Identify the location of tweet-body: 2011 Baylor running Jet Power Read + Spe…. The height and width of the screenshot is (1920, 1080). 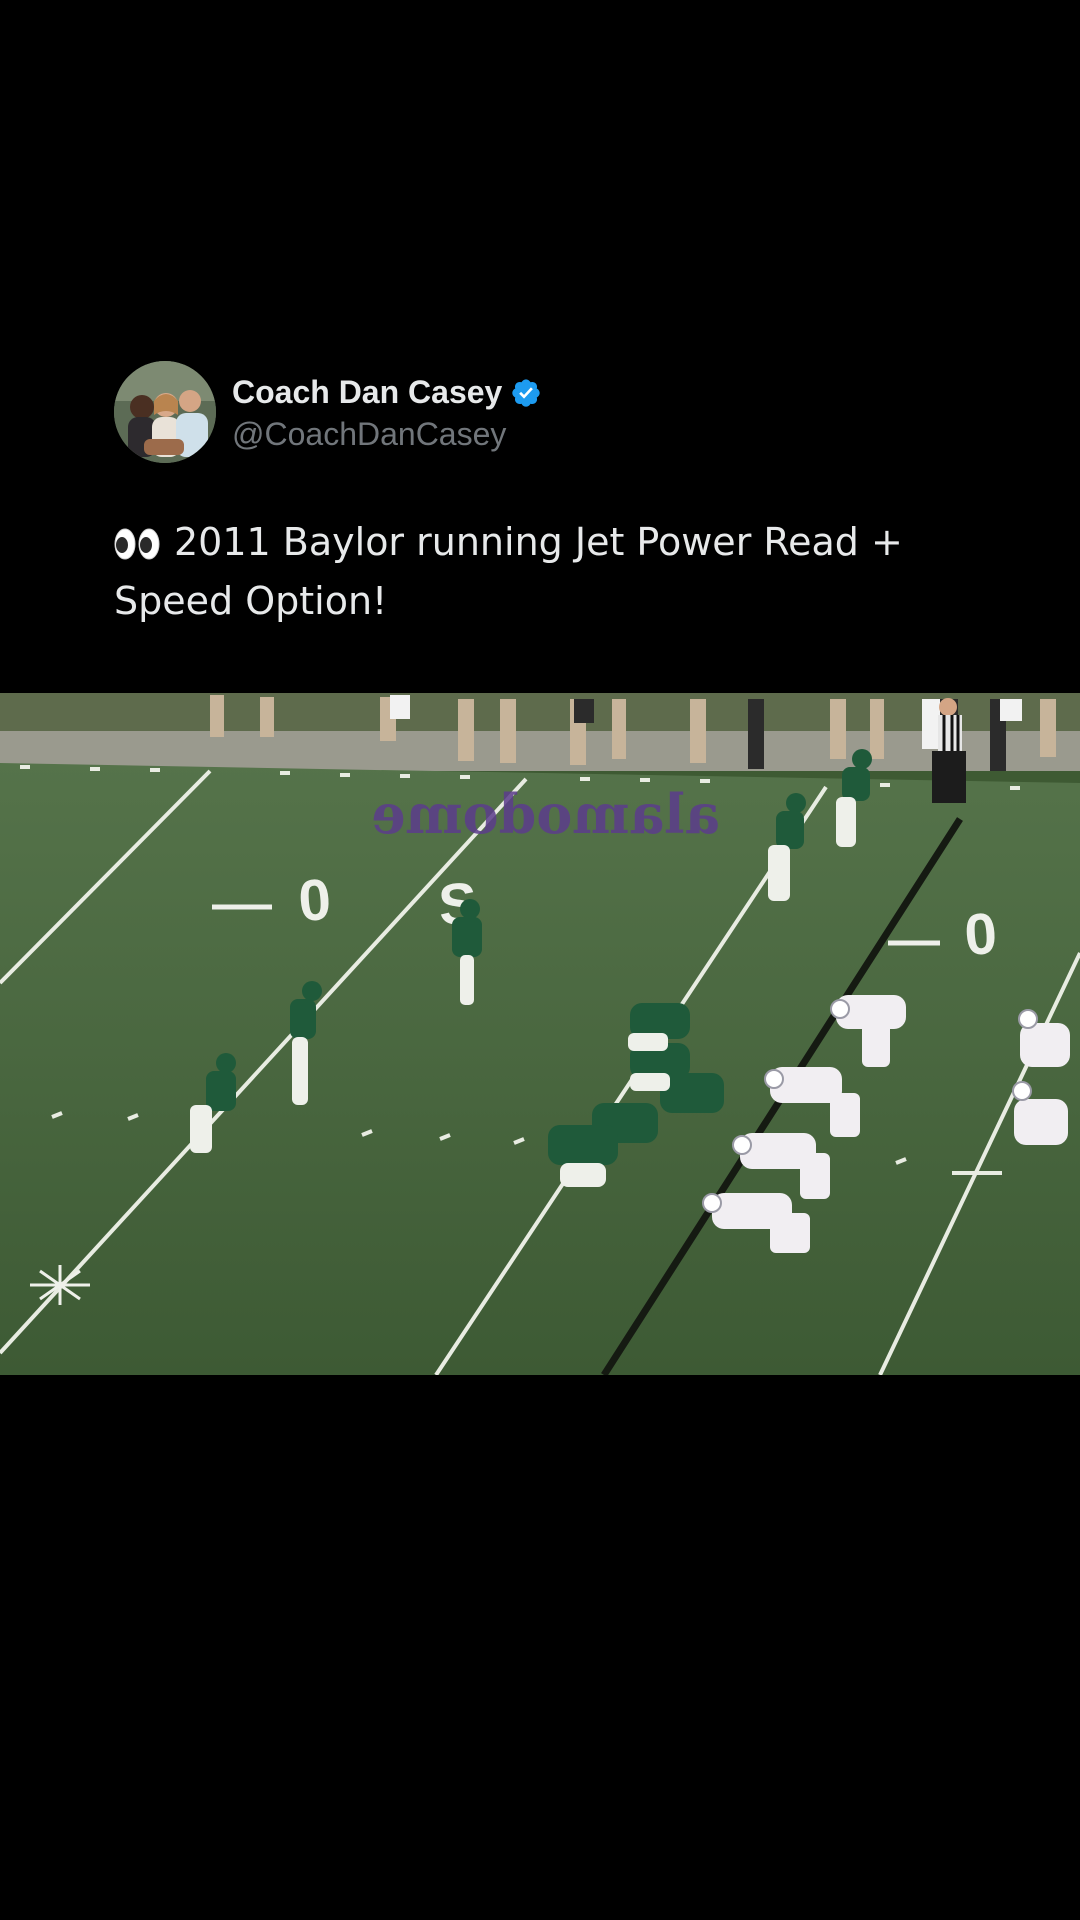
(508, 571).